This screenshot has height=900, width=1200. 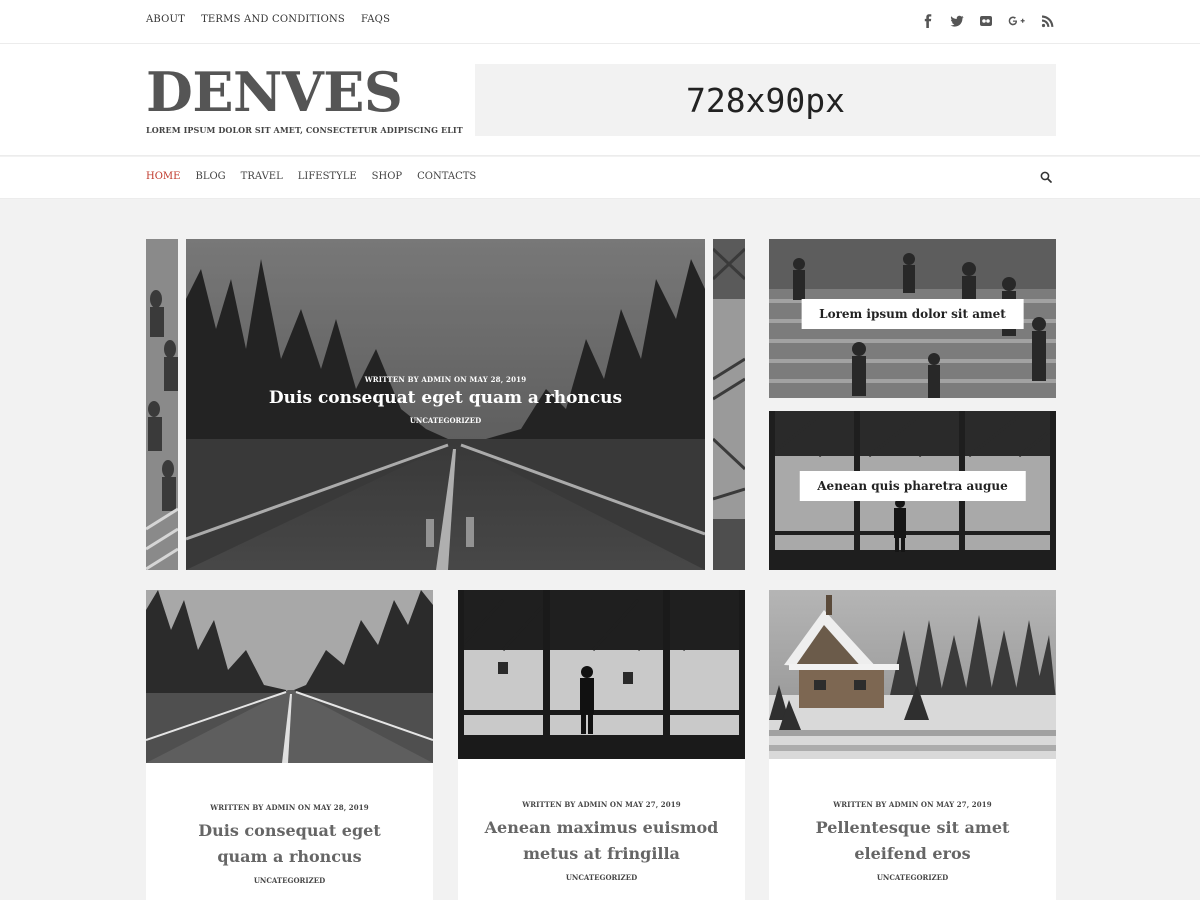 I want to click on nav-item-shop: SHOP, so click(x=387, y=176).